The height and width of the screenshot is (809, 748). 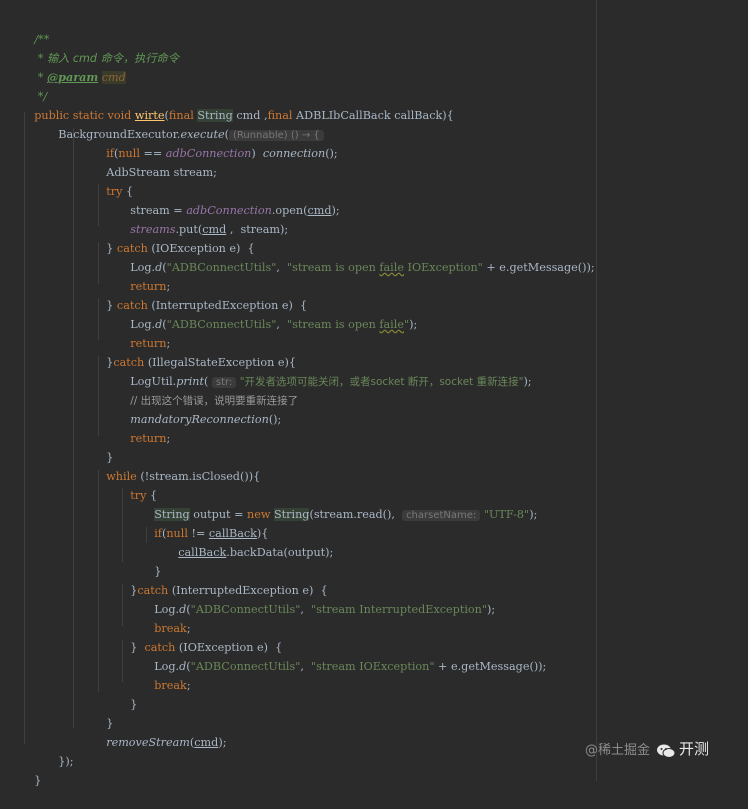 What do you see at coordinates (72, 77) in the screenshot?
I see `doc-param-tag: @param` at bounding box center [72, 77].